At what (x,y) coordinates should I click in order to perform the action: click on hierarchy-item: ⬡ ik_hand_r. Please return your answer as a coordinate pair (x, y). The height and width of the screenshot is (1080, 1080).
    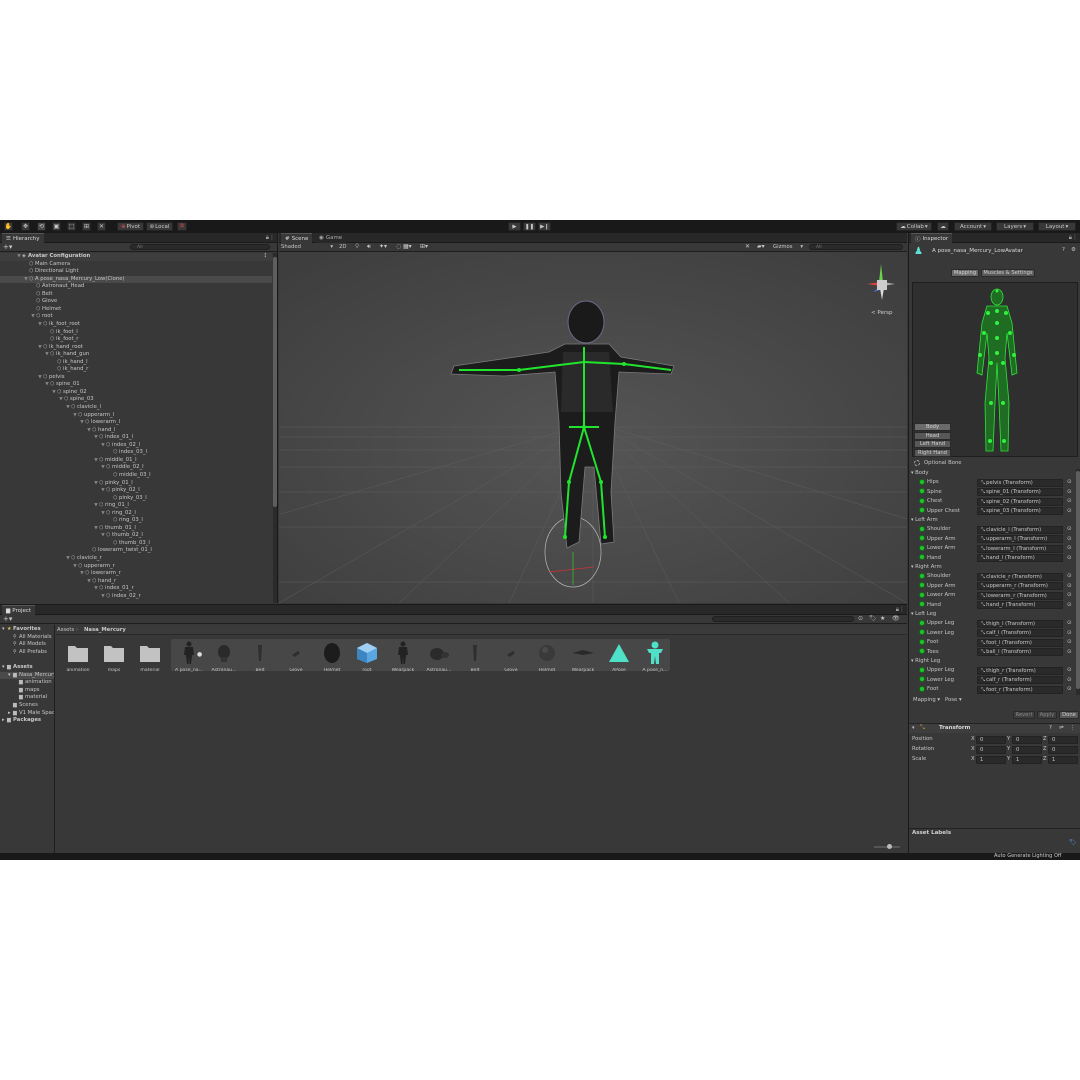
    Looking at the image, I should click on (136, 370).